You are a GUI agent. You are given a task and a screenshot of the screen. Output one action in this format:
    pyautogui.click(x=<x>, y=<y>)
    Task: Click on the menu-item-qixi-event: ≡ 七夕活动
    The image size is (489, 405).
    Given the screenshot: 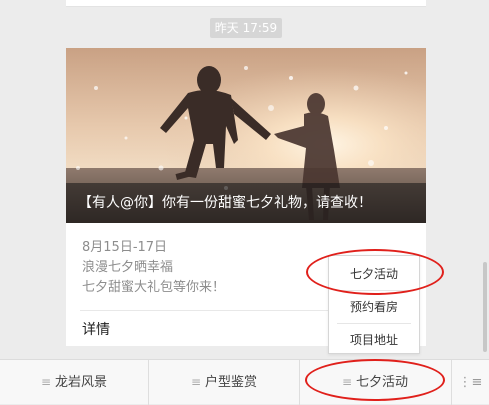 What is the action you would take?
    pyautogui.click(x=375, y=382)
    